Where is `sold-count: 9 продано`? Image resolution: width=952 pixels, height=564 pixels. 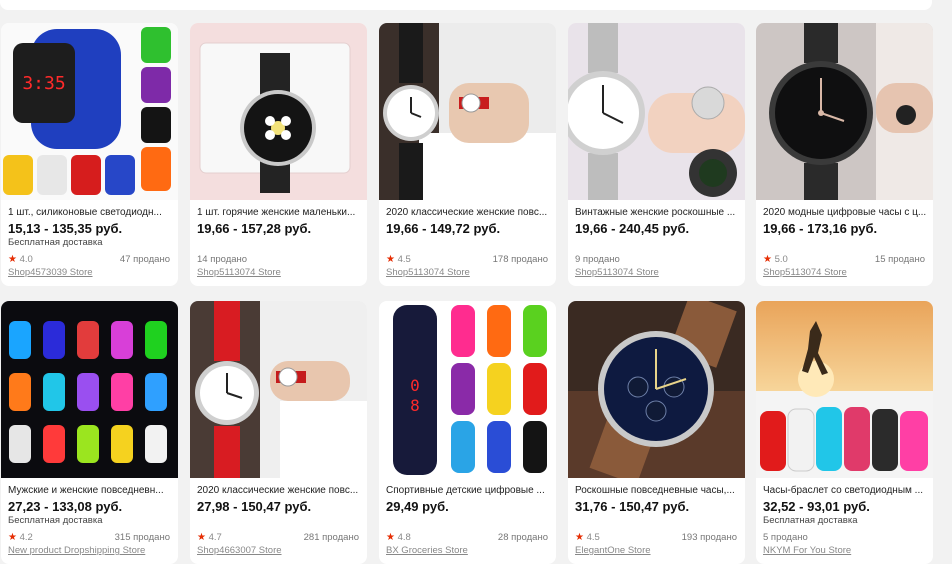 sold-count: 9 продано is located at coordinates (597, 259).